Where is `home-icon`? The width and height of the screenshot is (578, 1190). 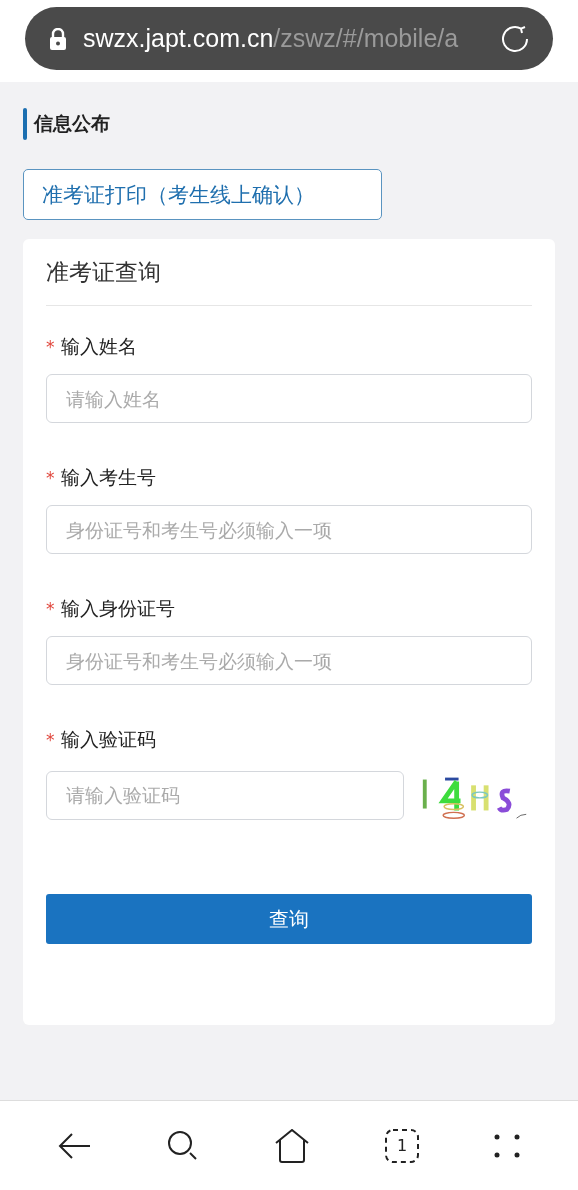 home-icon is located at coordinates (291, 1145).